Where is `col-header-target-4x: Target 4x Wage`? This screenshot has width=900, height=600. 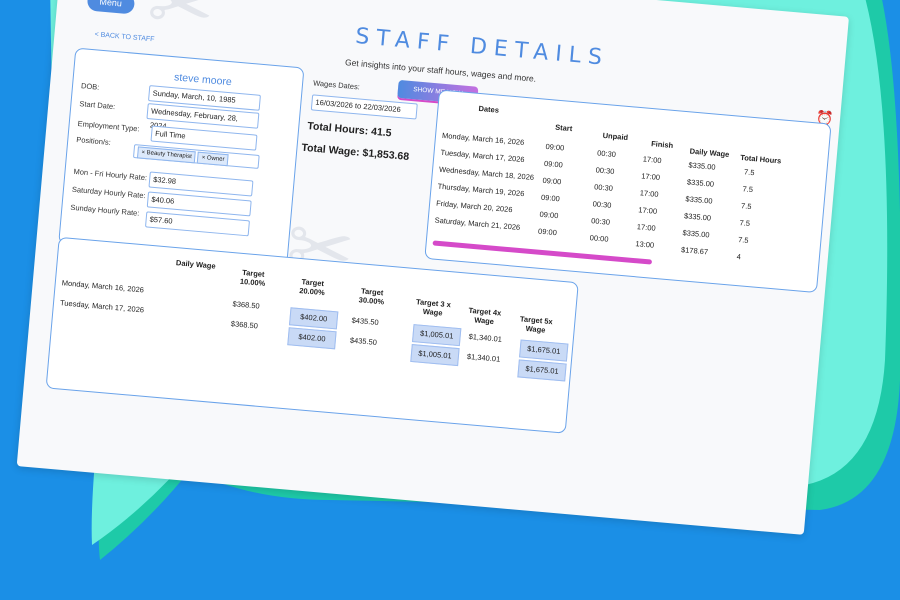
col-header-target-4x: Target 4x Wage is located at coordinates (485, 316).